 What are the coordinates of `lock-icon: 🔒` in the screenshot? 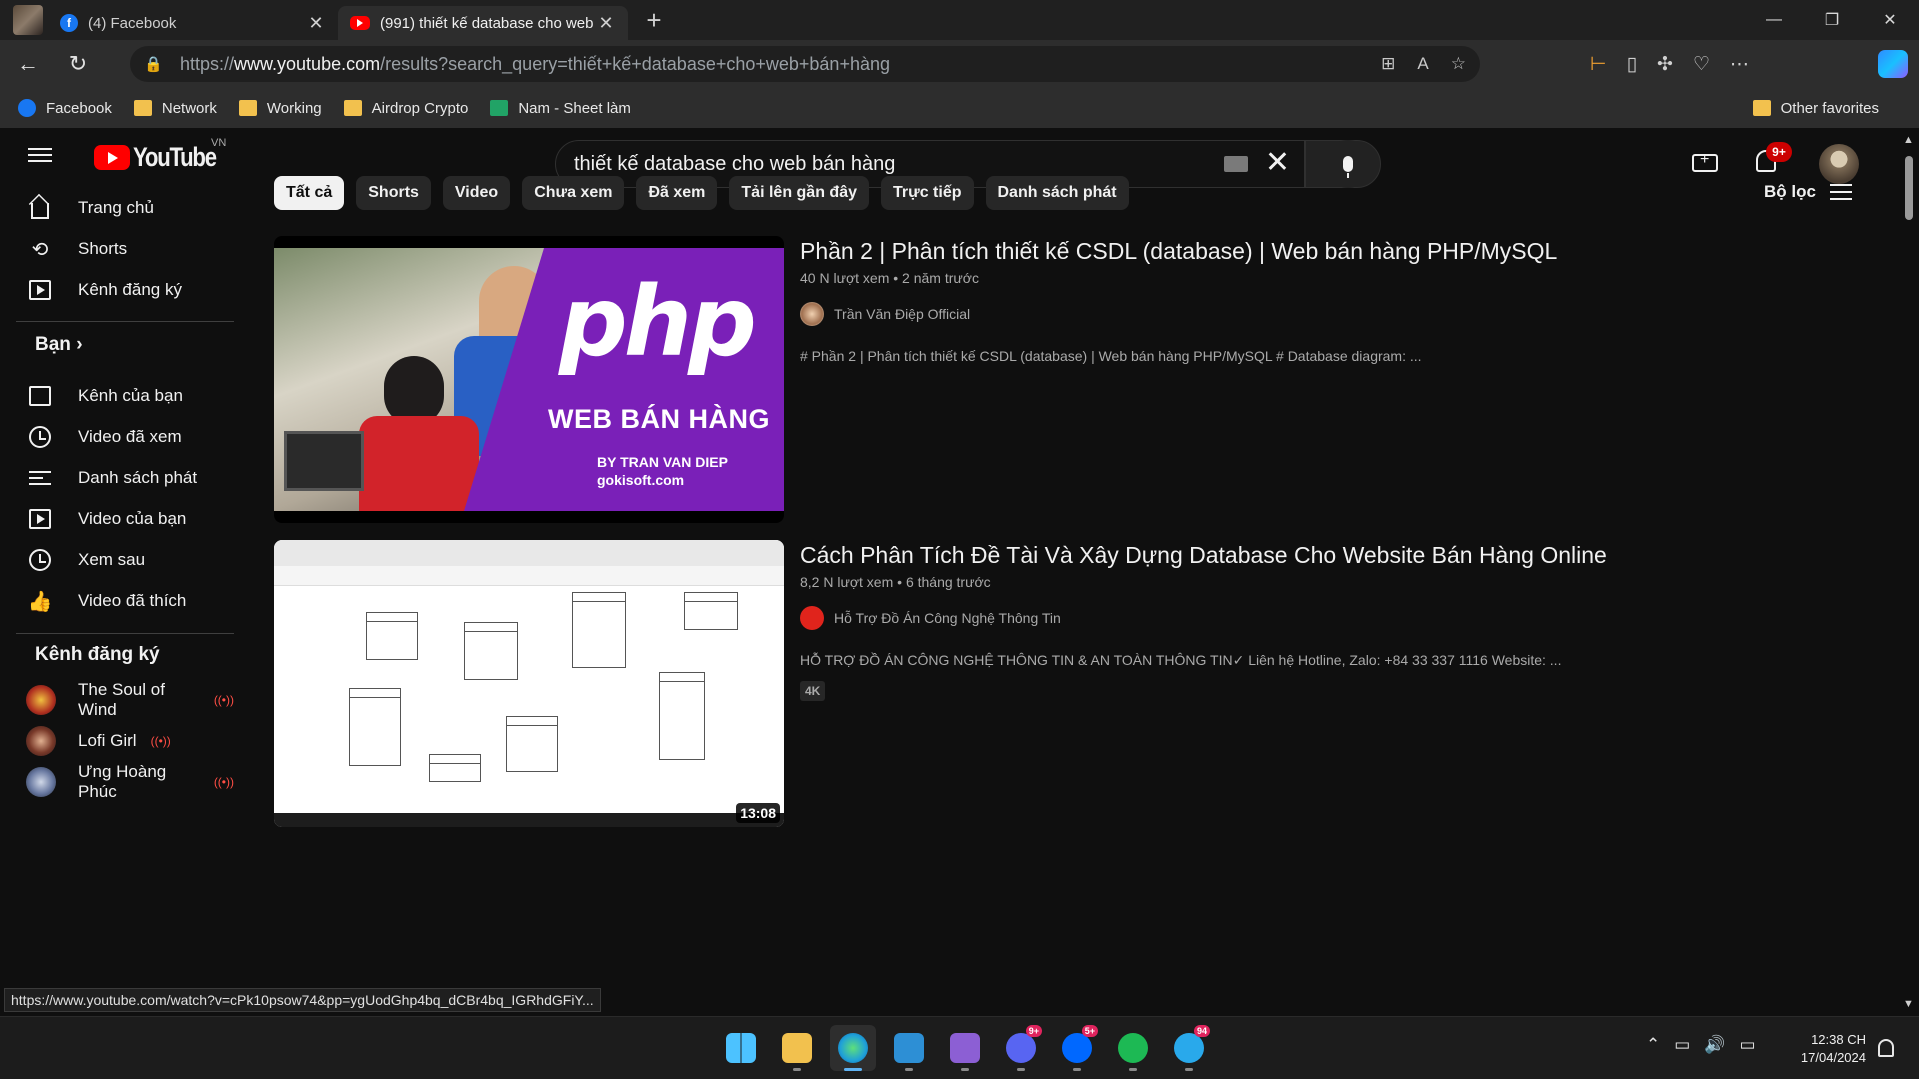 It's located at (157, 64).